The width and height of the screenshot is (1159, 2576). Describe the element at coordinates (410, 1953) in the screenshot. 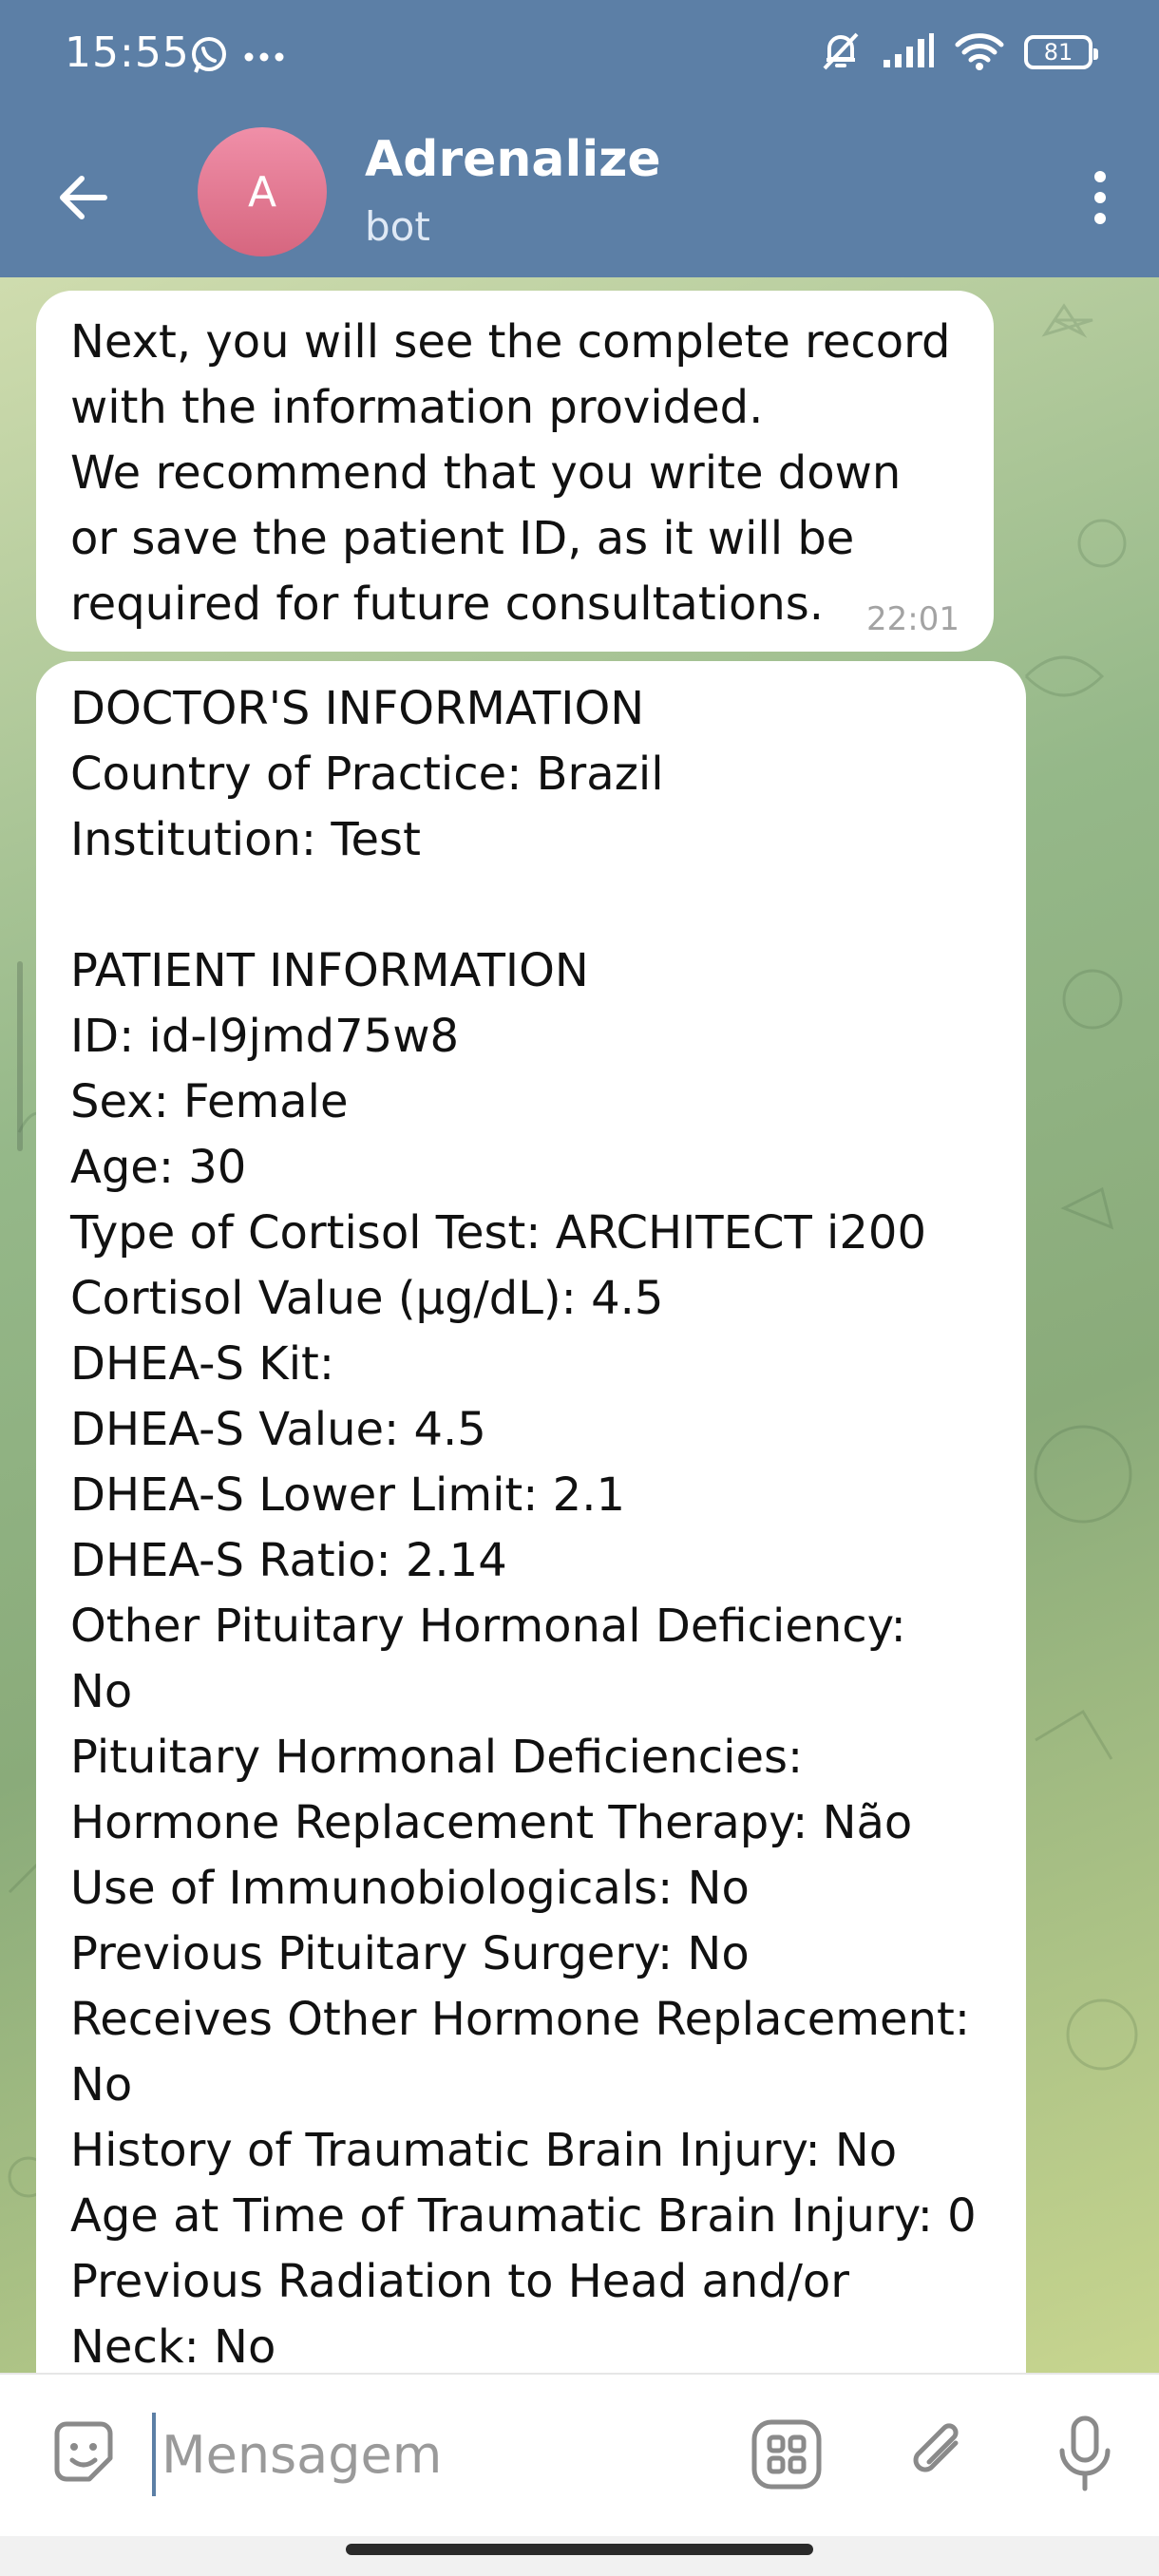

I see `message-line: Previous Pituitary Surgery: No` at that location.